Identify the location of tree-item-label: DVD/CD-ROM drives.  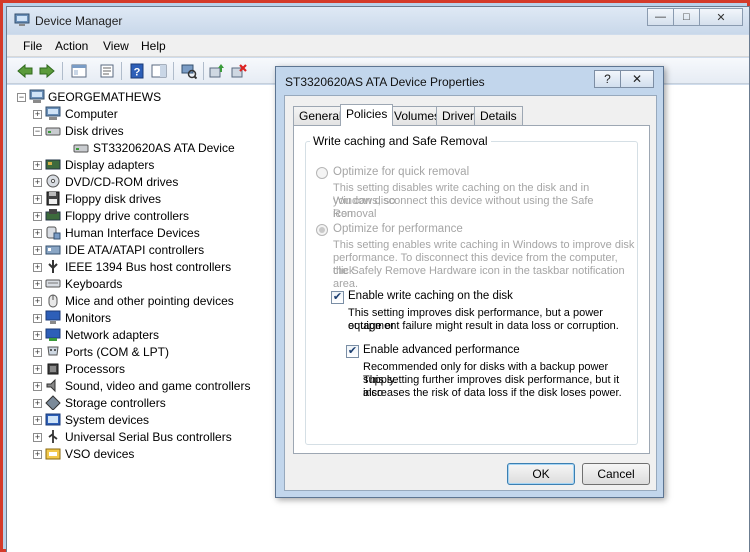
(122, 182).